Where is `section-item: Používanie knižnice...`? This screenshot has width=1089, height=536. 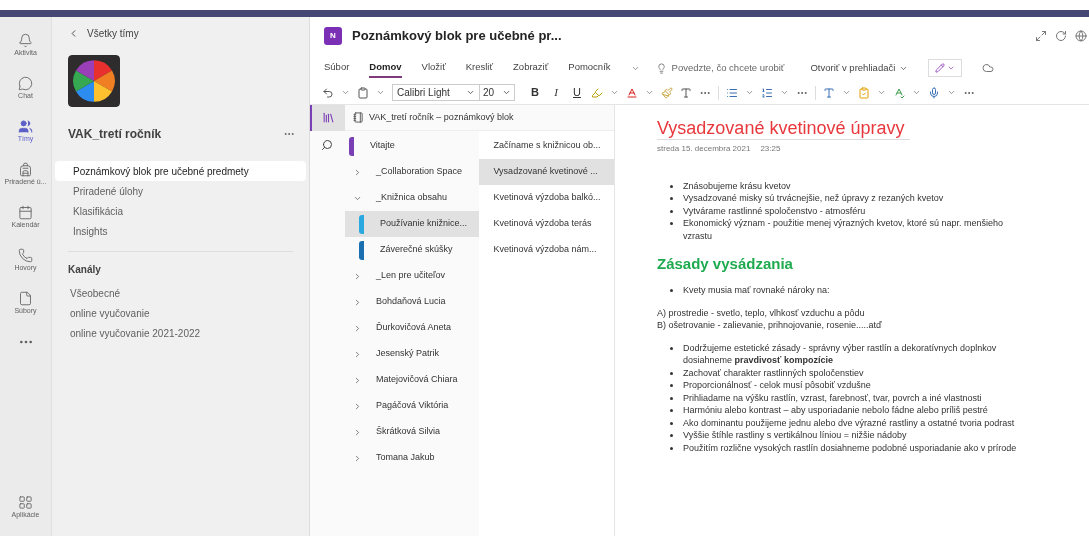 section-item: Používanie knižnice... is located at coordinates (412, 224).